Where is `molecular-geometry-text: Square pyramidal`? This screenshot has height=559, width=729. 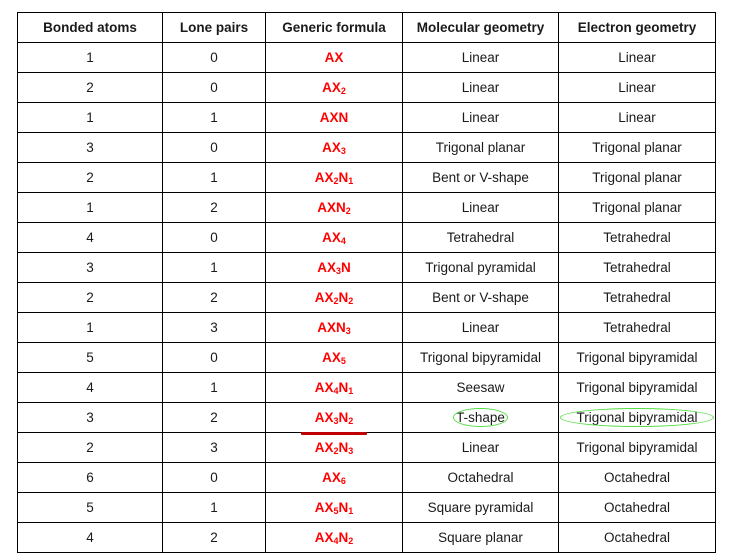
molecular-geometry-text: Square pyramidal is located at coordinates (480, 507).